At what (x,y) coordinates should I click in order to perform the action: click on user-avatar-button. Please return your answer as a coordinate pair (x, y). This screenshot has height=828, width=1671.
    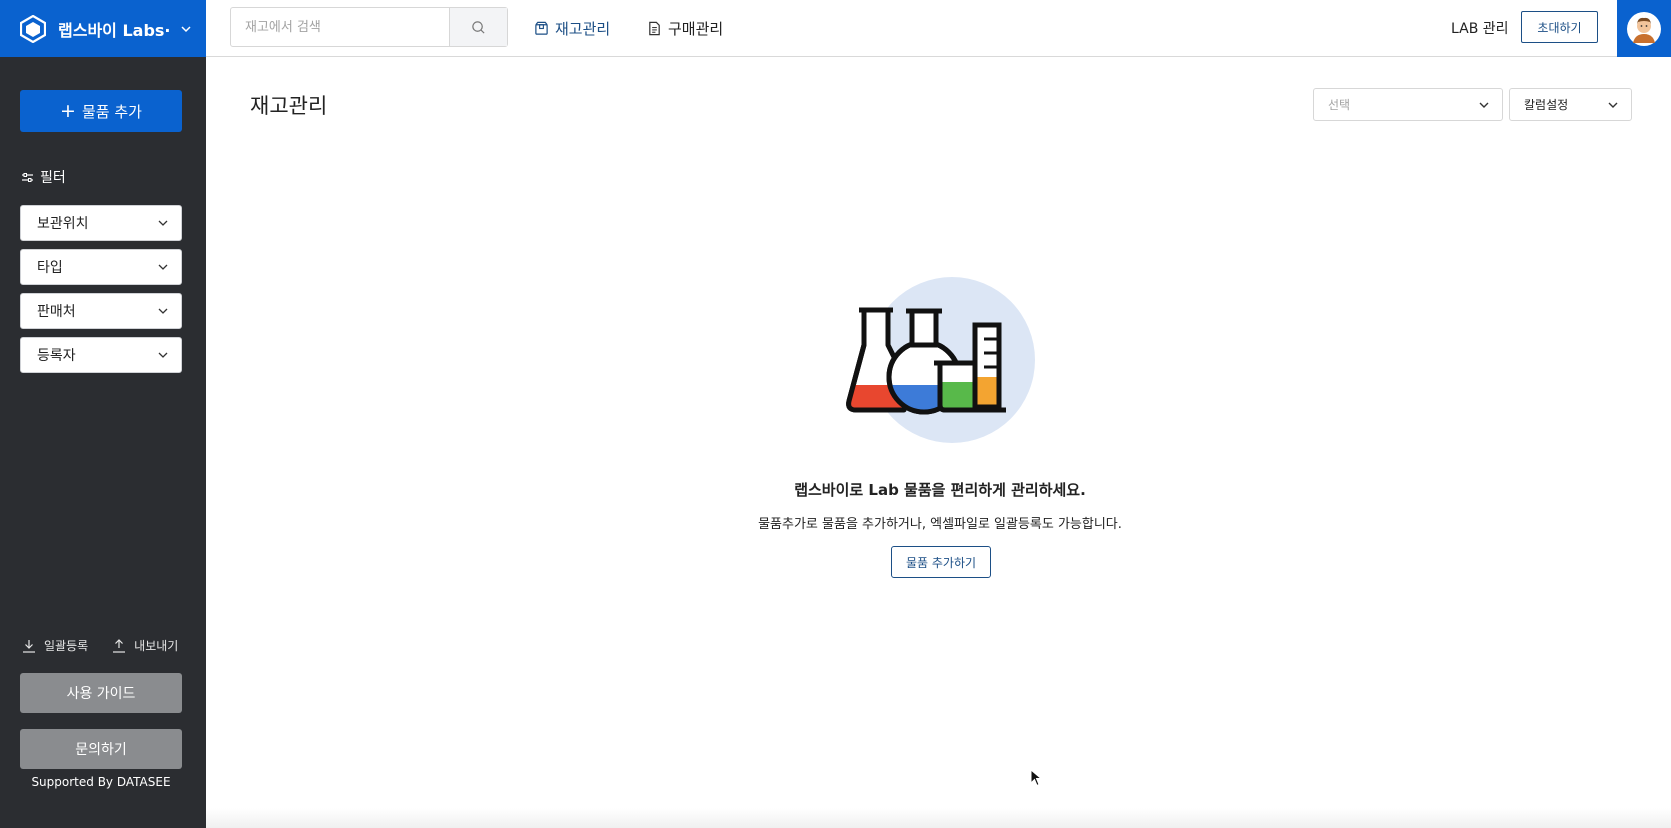
    Looking at the image, I should click on (1644, 28).